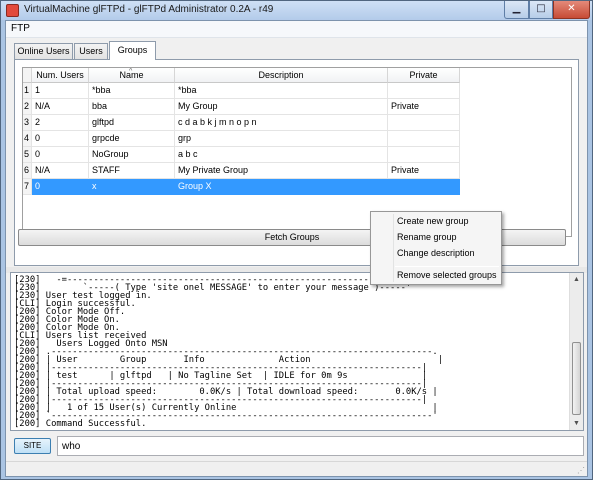 This screenshot has width=593, height=480. I want to click on table-row-selected: 7 0 x Group X, so click(297, 187).